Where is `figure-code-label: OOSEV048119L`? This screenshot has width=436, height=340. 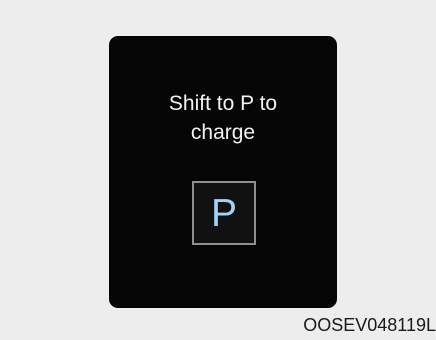 figure-code-label: OOSEV048119L is located at coordinates (369, 325).